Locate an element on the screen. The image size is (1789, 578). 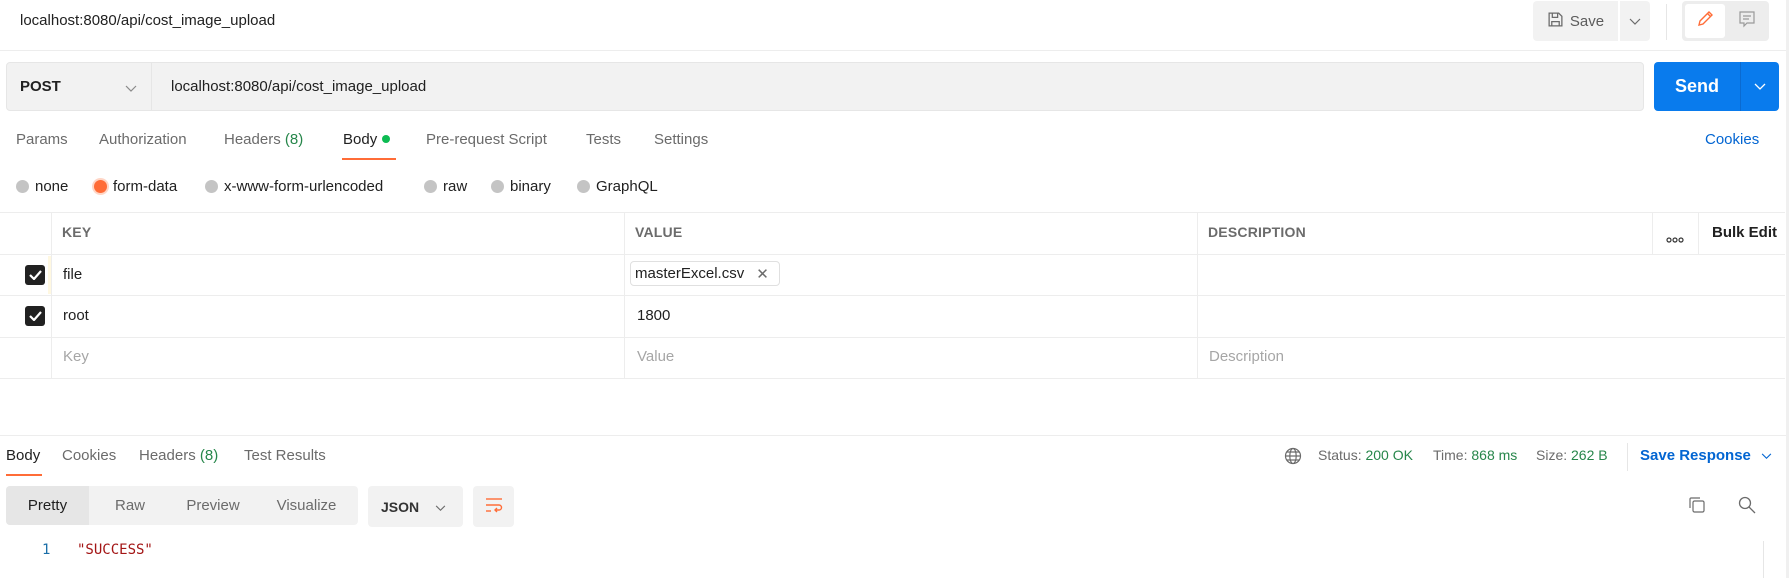
body-indicator-dot is located at coordinates (386, 139).